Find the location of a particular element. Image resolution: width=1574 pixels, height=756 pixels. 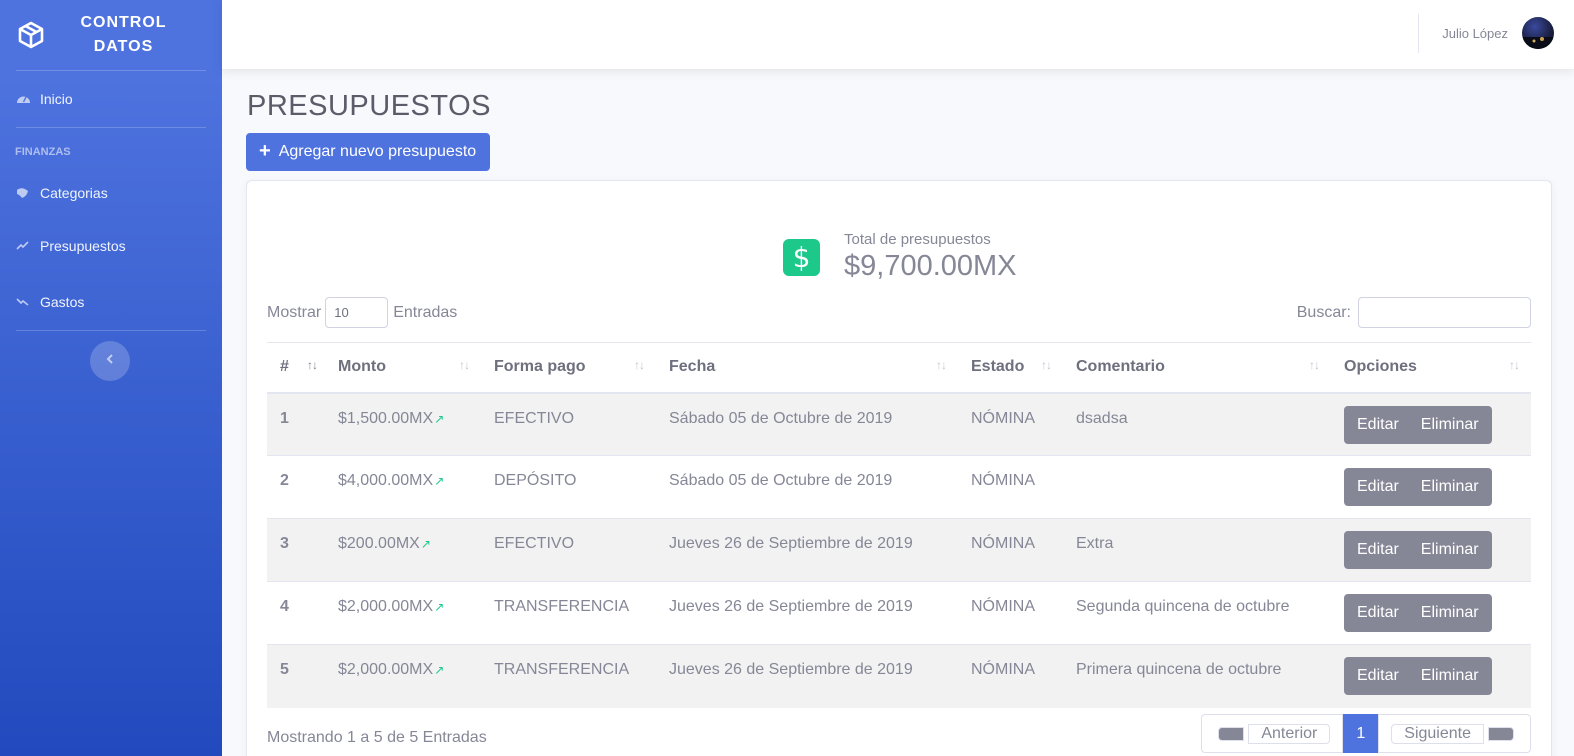

cell-id: 5 is located at coordinates (296, 676).